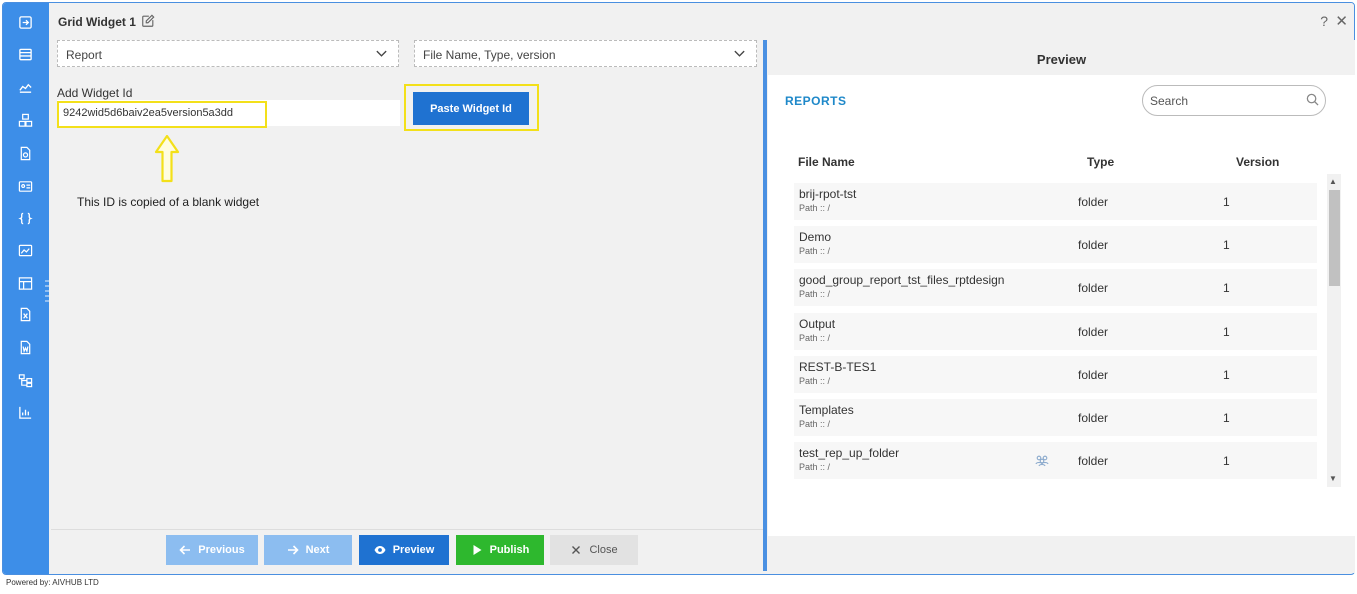 Image resolution: width=1357 pixels, height=594 pixels. What do you see at coordinates (84, 55) in the screenshot?
I see `report-type-value: Report` at bounding box center [84, 55].